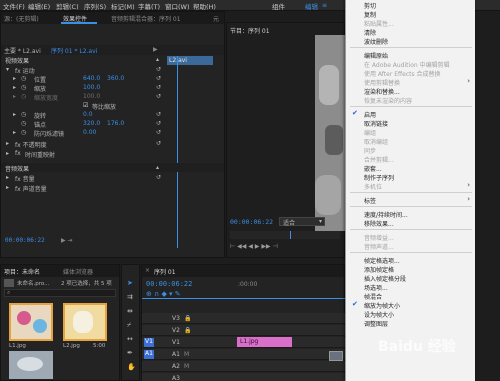  I want to click on track-select-tool-icon: ⇉, so click(130, 297).